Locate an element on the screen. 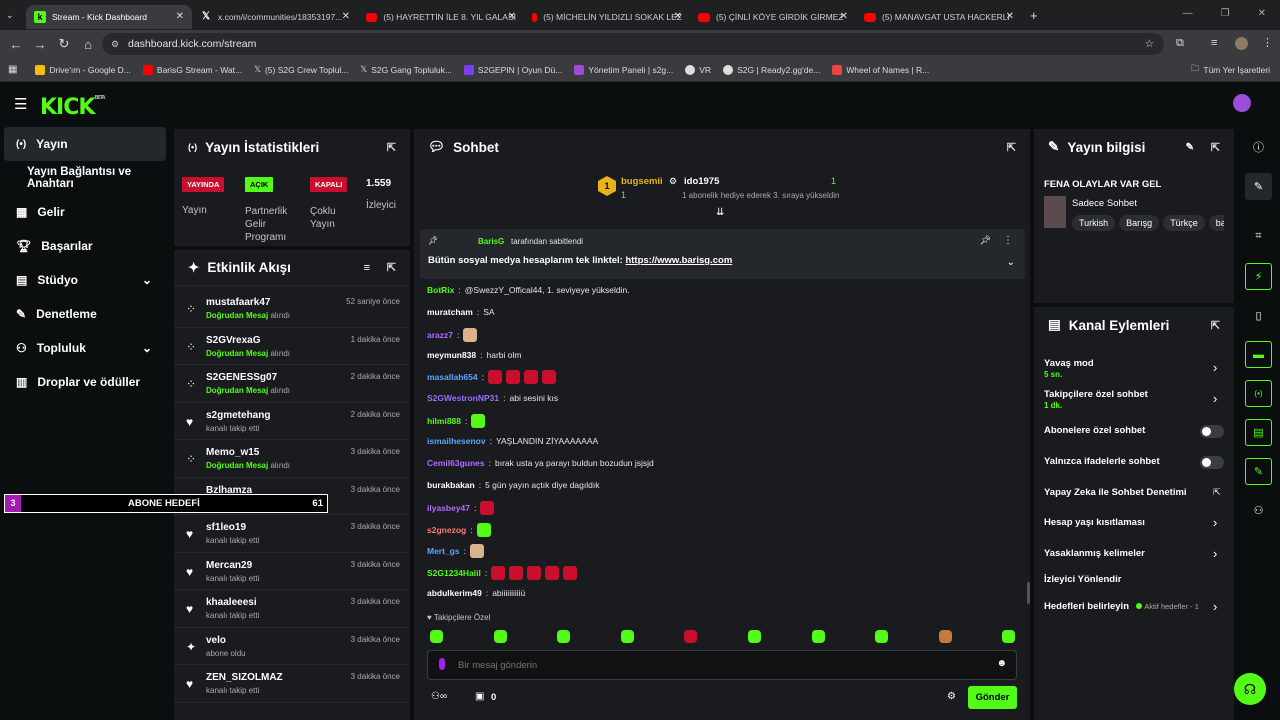 This screenshot has height=720, width=1280. chat-username: arazz7 is located at coordinates (440, 335).